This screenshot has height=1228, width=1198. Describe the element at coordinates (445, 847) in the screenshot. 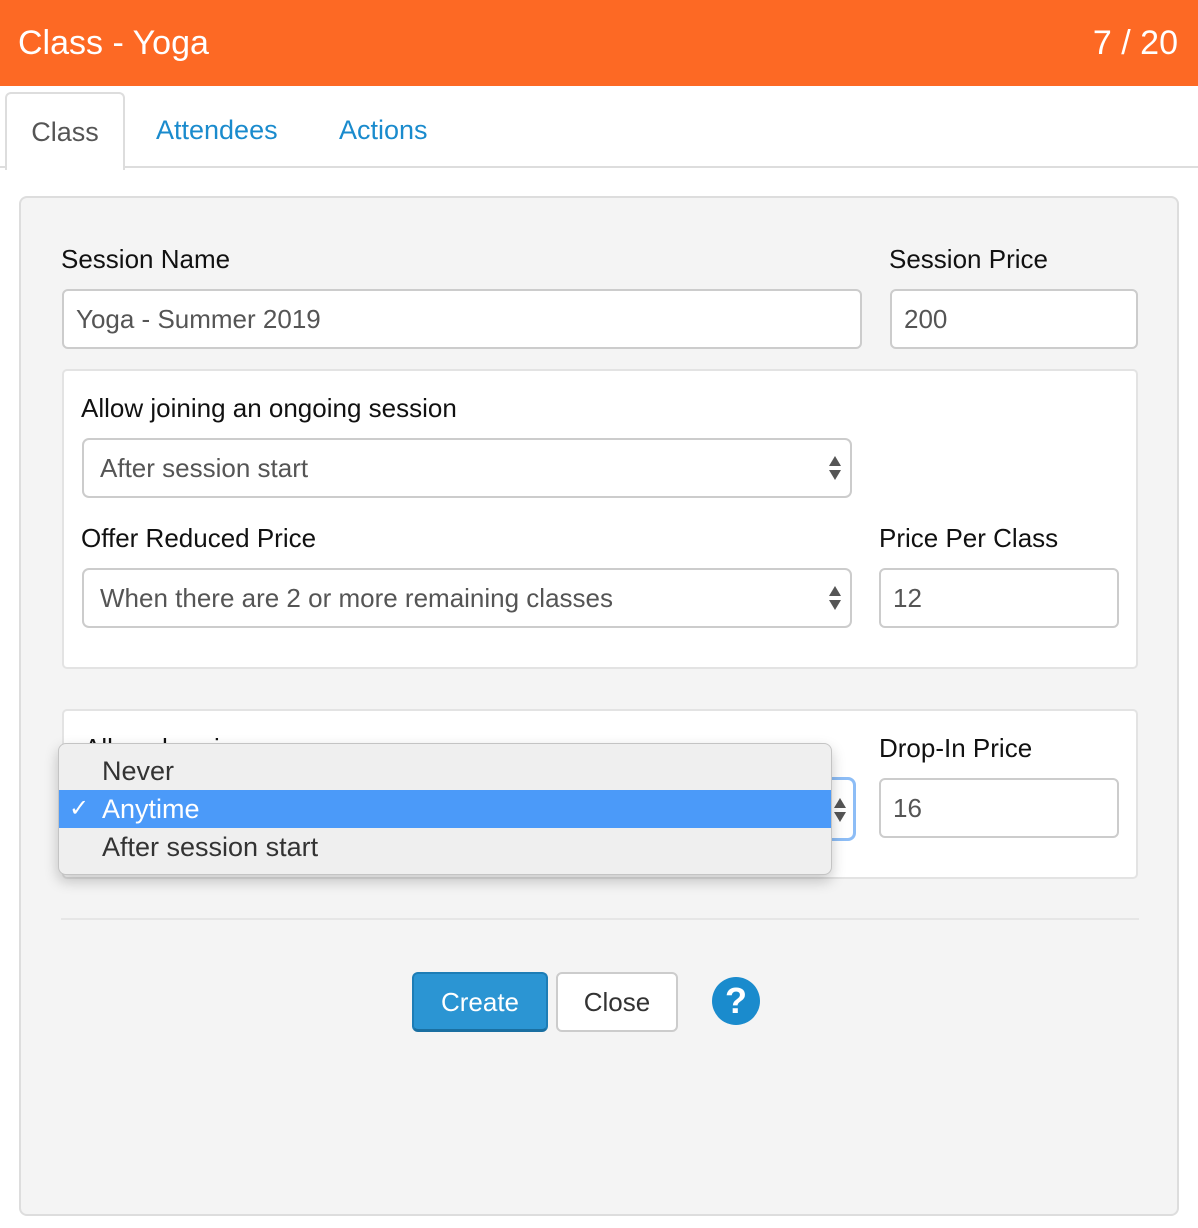

I see `option-after-session-start: After session start` at that location.